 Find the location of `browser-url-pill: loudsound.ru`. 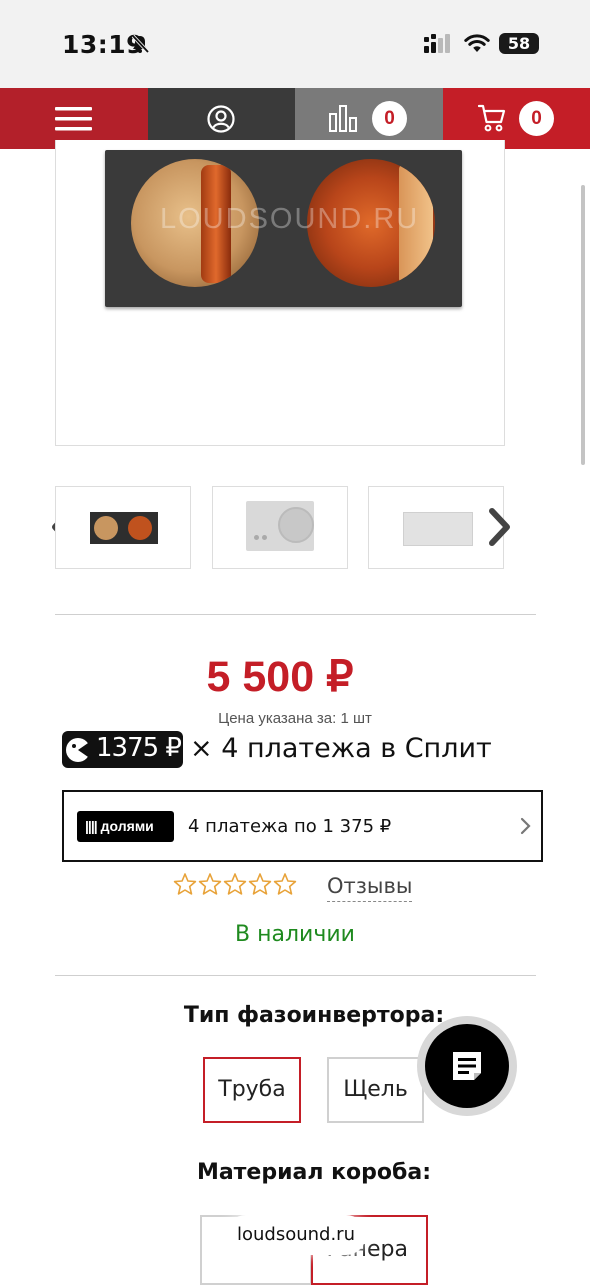

browser-url-pill: loudsound.ru is located at coordinates (296, 1235).